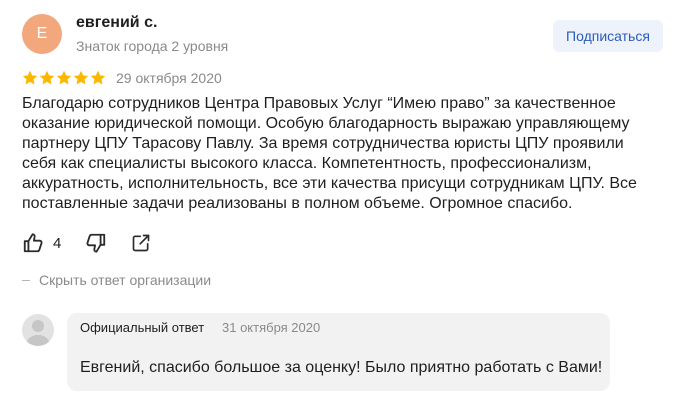 The width and height of the screenshot is (684, 407). Describe the element at coordinates (125, 280) in the screenshot. I see `hide-answer-label: Скрыть ответ организации` at that location.